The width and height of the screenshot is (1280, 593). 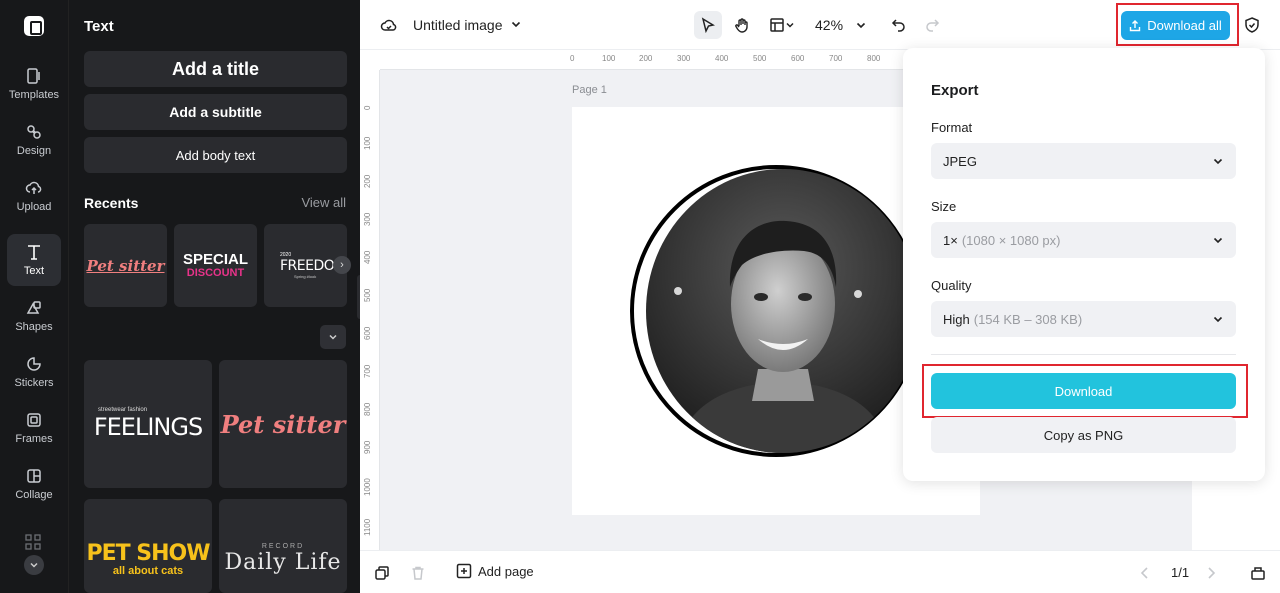 I want to click on sidebar-item-label: Frames, so click(x=34, y=439).